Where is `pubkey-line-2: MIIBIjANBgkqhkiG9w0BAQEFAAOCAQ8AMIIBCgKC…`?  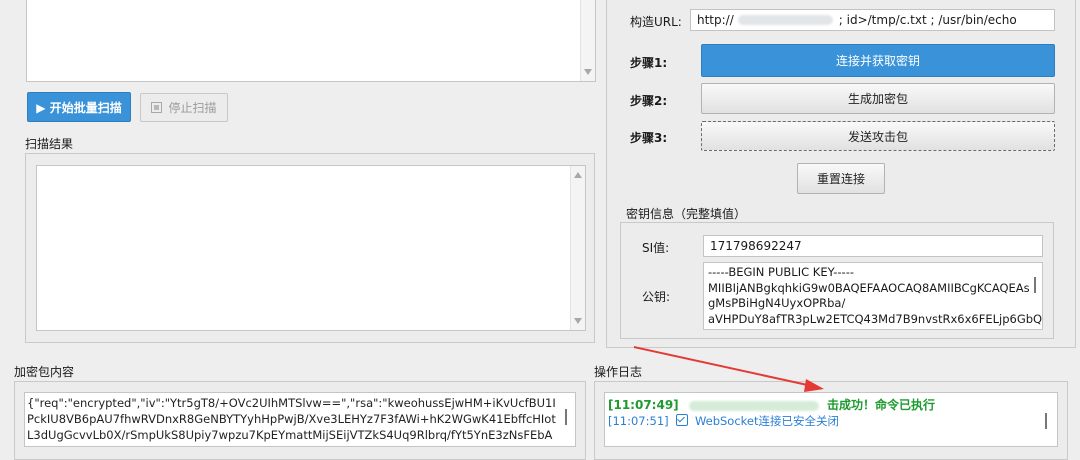
pubkey-line-2: MIIBIjANBgkqhkiG9w0BAQEFAAOCAQ8AMIIBCgKC… is located at coordinates (869, 287).